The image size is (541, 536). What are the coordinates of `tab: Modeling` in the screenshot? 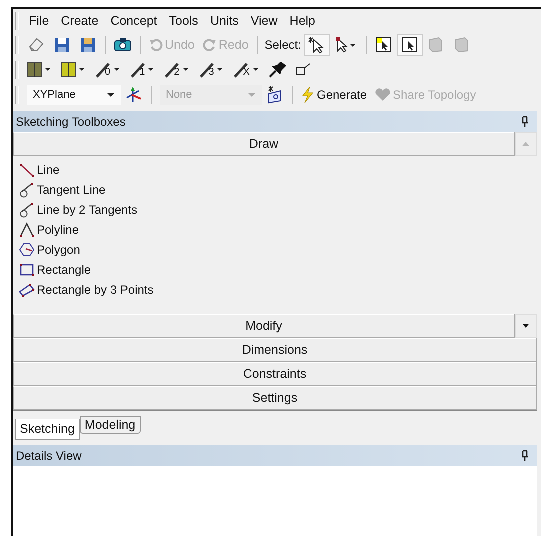 It's located at (110, 425).